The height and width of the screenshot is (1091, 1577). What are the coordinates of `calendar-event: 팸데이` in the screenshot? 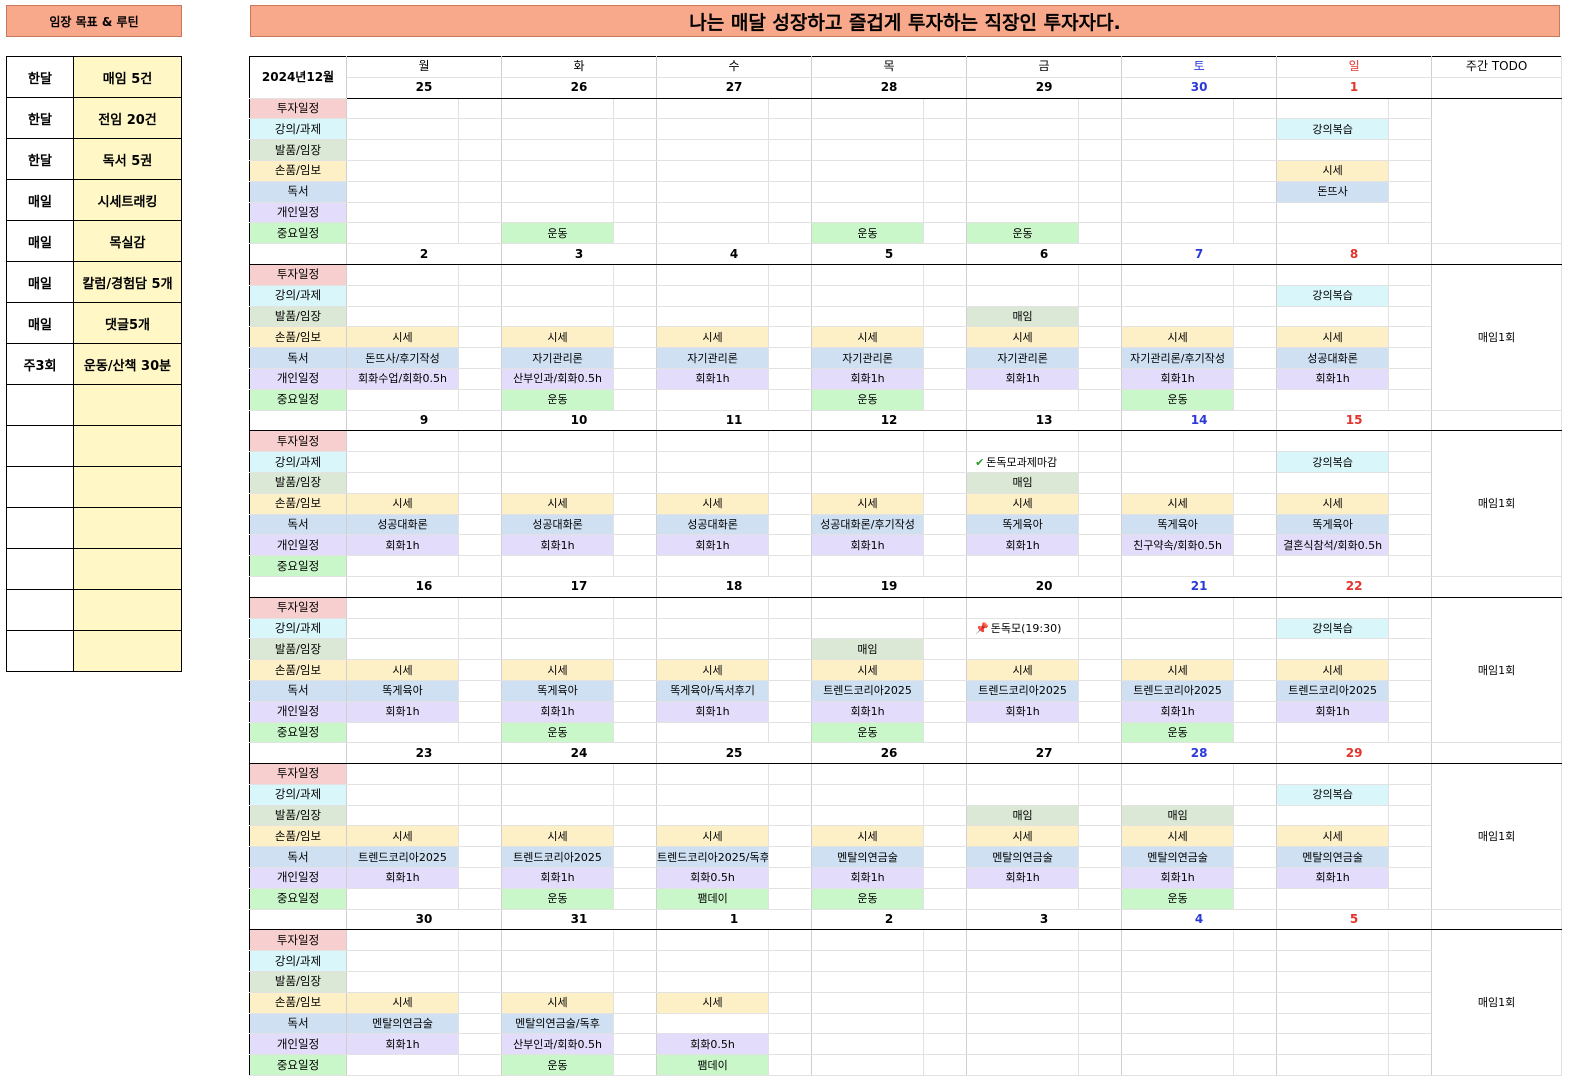 It's located at (713, 1065).